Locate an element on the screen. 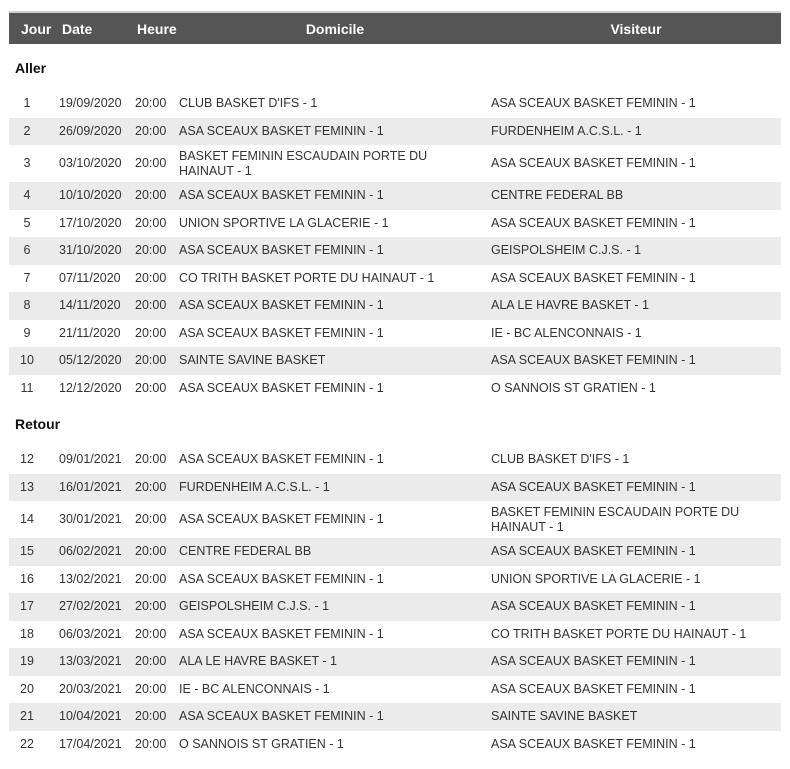 This screenshot has width=790, height=769. cell-date: 20/03/2021 is located at coordinates (90, 688).